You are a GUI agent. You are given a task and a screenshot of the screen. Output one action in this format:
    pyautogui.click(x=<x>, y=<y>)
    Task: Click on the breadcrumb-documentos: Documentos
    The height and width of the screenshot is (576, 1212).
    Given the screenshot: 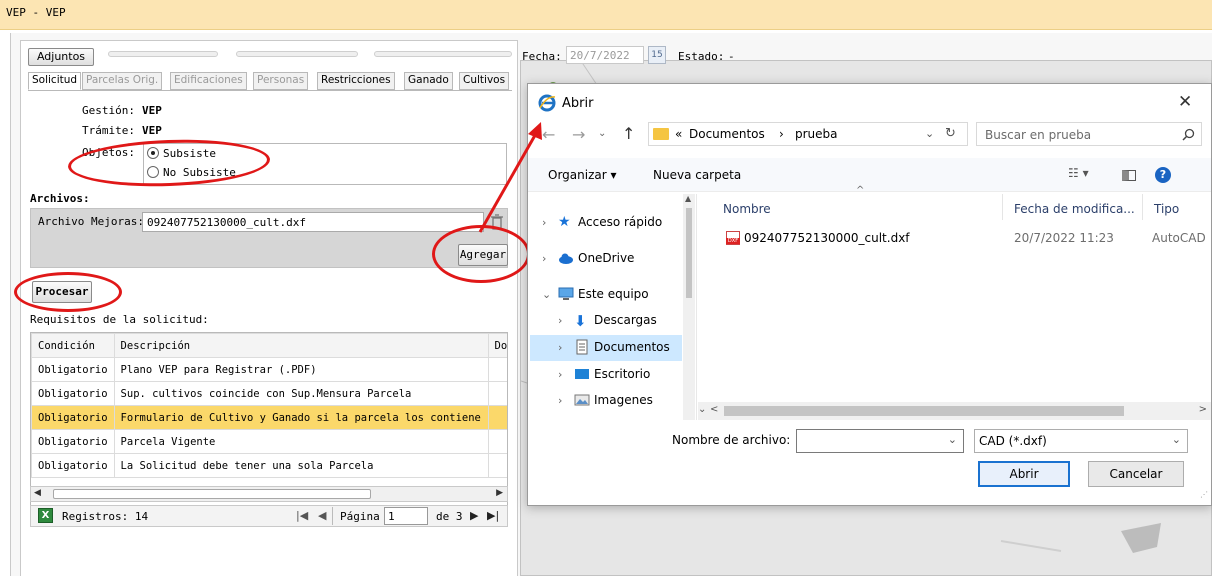 What is the action you would take?
    pyautogui.click(x=727, y=134)
    